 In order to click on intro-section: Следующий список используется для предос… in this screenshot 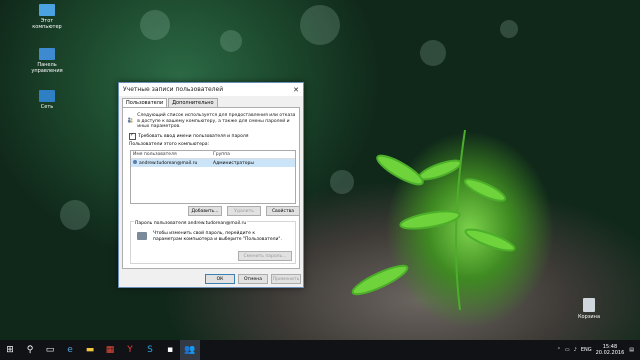, I will do `click(212, 121)`.